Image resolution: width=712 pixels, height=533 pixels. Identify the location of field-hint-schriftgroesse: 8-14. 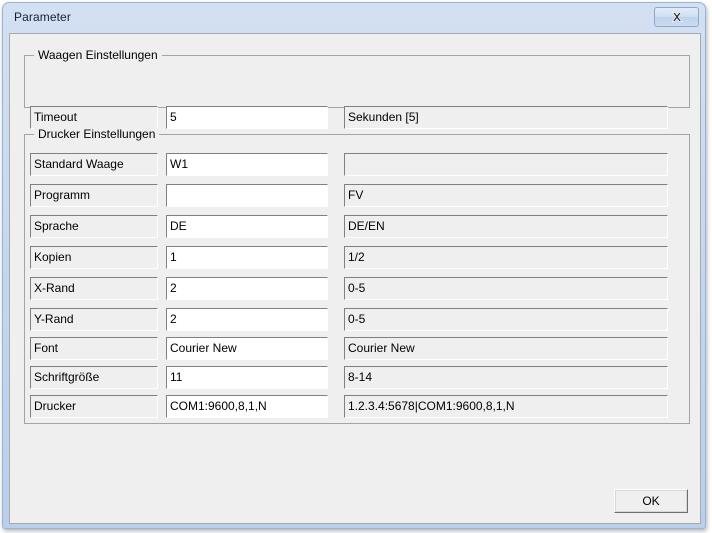
(506, 377).